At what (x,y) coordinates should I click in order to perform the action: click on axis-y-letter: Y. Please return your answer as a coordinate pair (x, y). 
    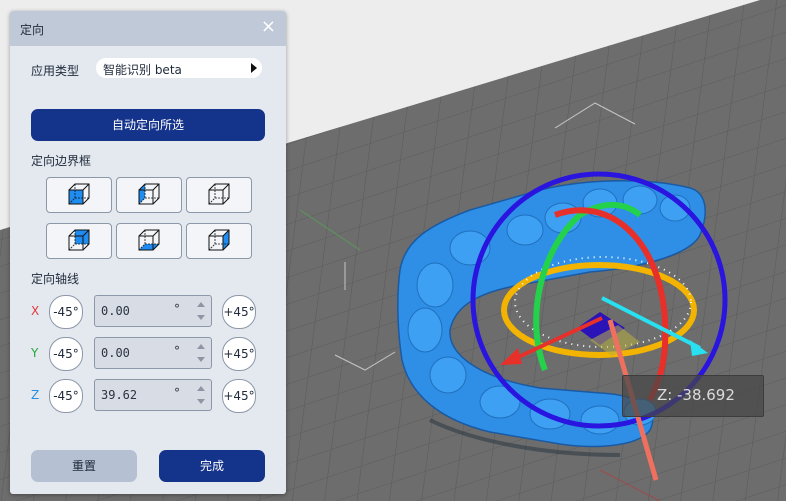
    Looking at the image, I should click on (35, 353).